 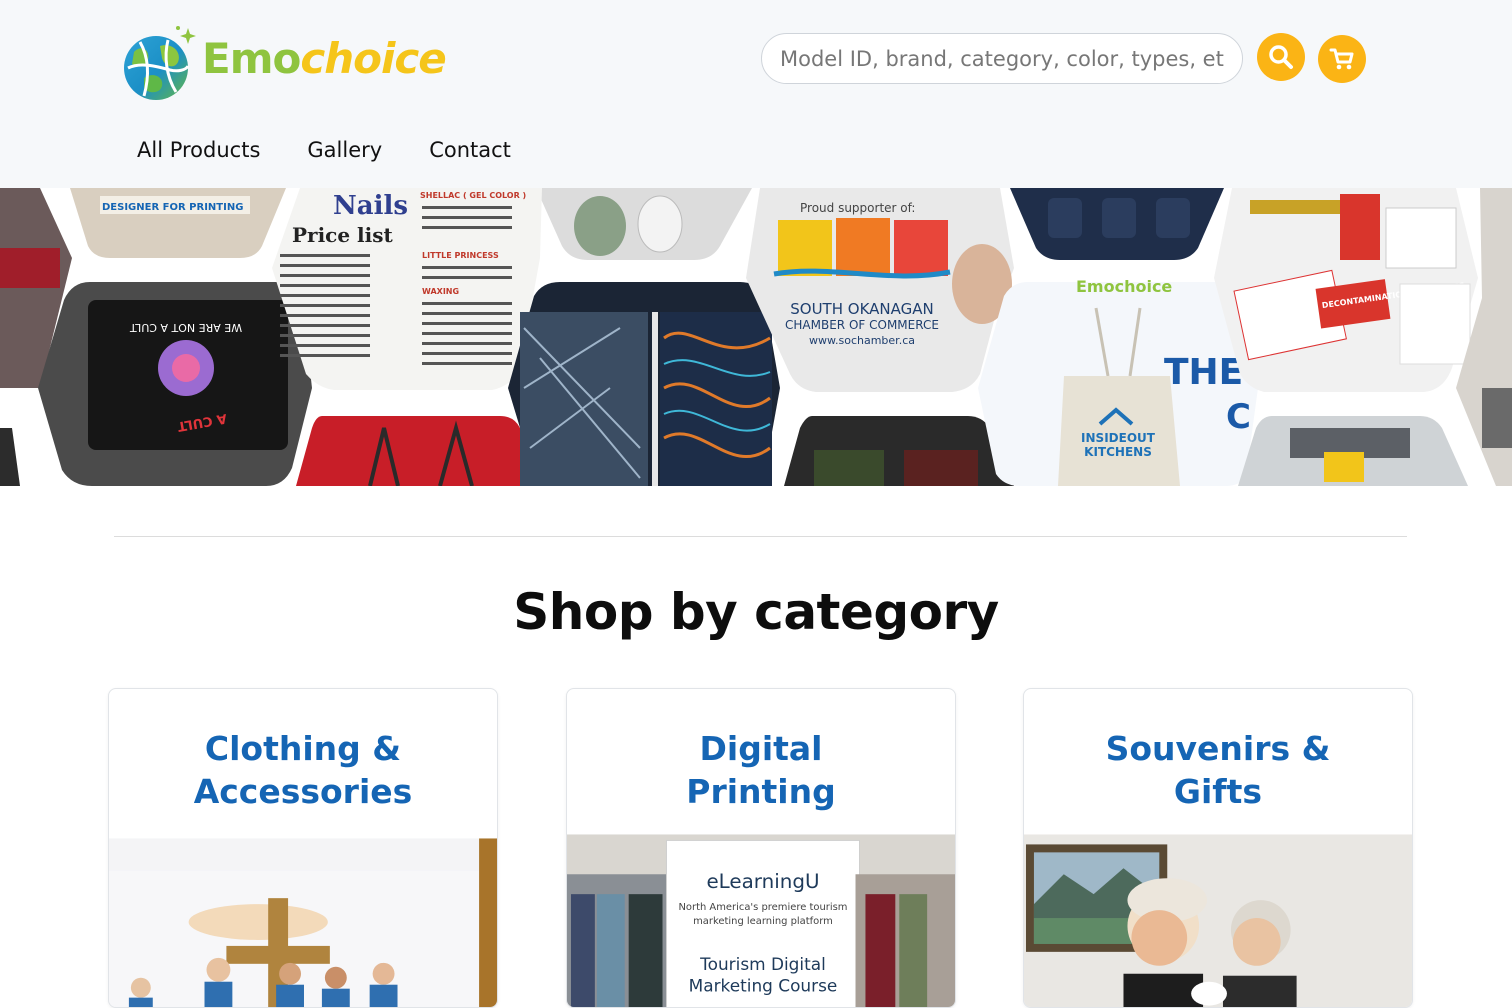 I want to click on category-image-souvenirs, so click(x=1218, y=920).